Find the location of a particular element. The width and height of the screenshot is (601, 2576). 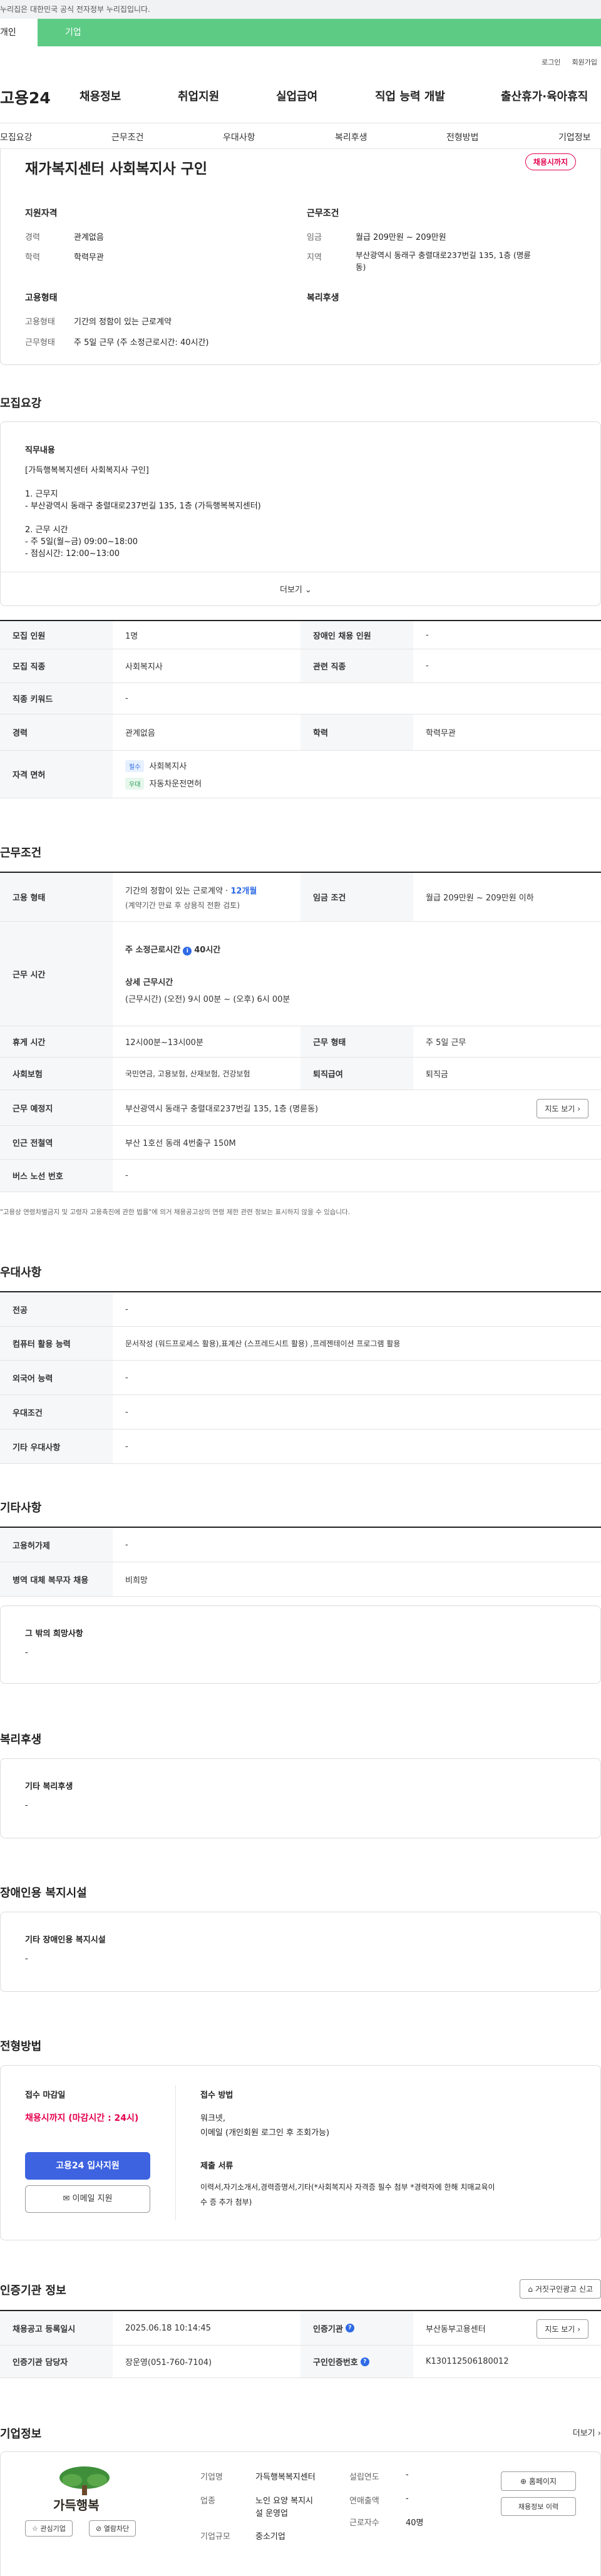

row-label: 근무 형태 is located at coordinates (356, 1042).